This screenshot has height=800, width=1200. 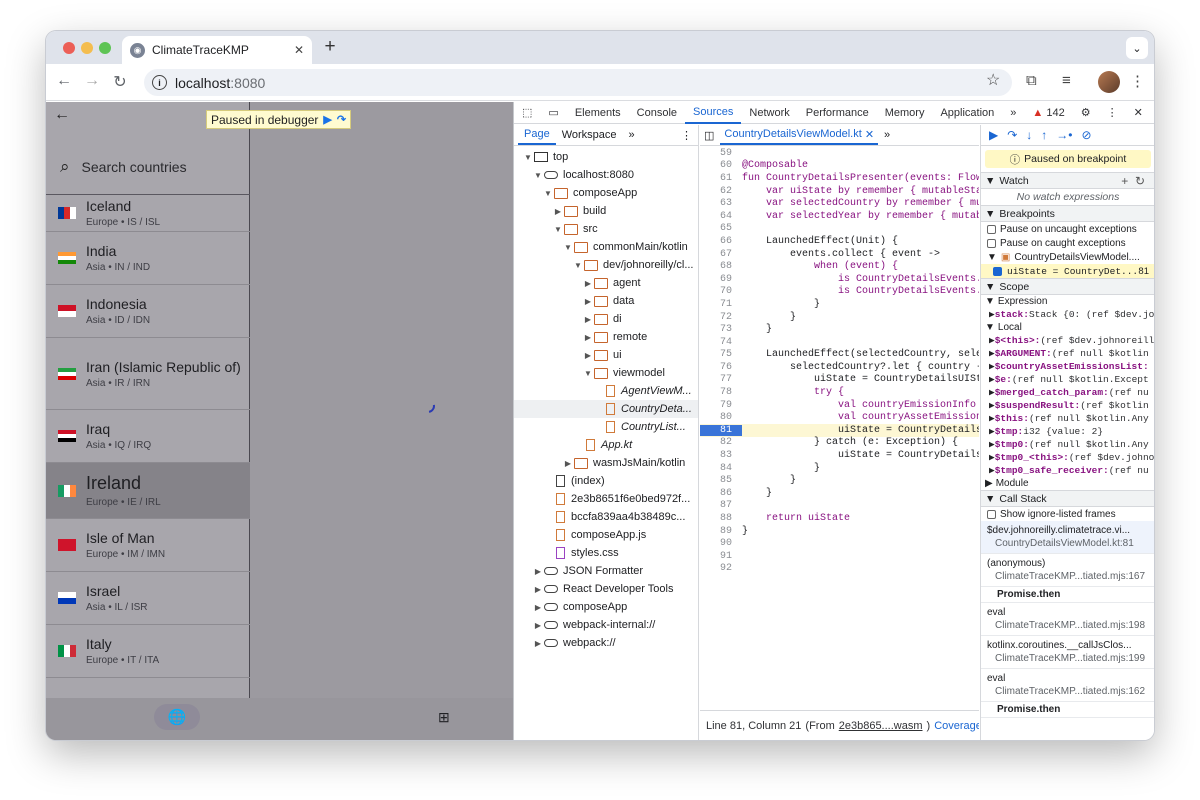 I want to click on line-number: 75, so click(x=721, y=354).